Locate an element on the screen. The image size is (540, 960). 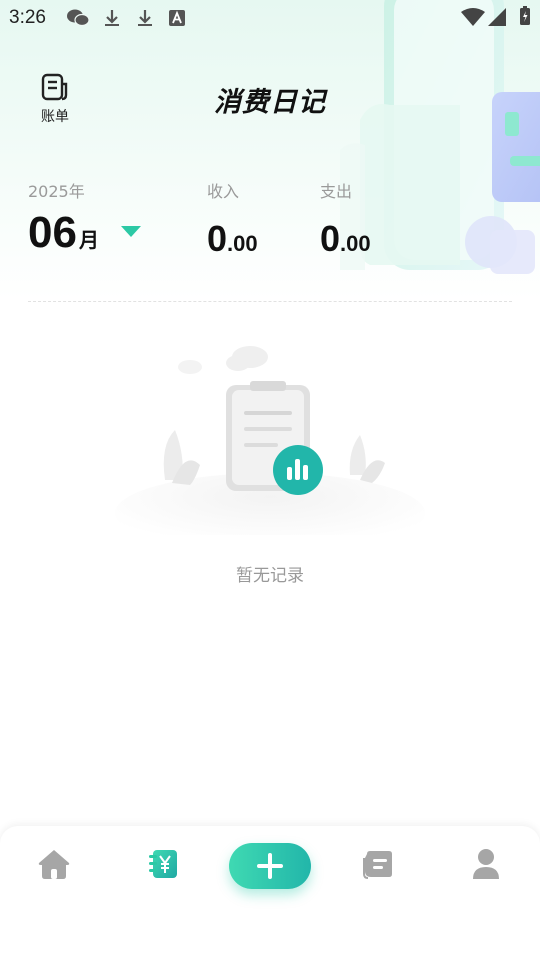
month-selector: 06 月 is located at coordinates (63, 233).